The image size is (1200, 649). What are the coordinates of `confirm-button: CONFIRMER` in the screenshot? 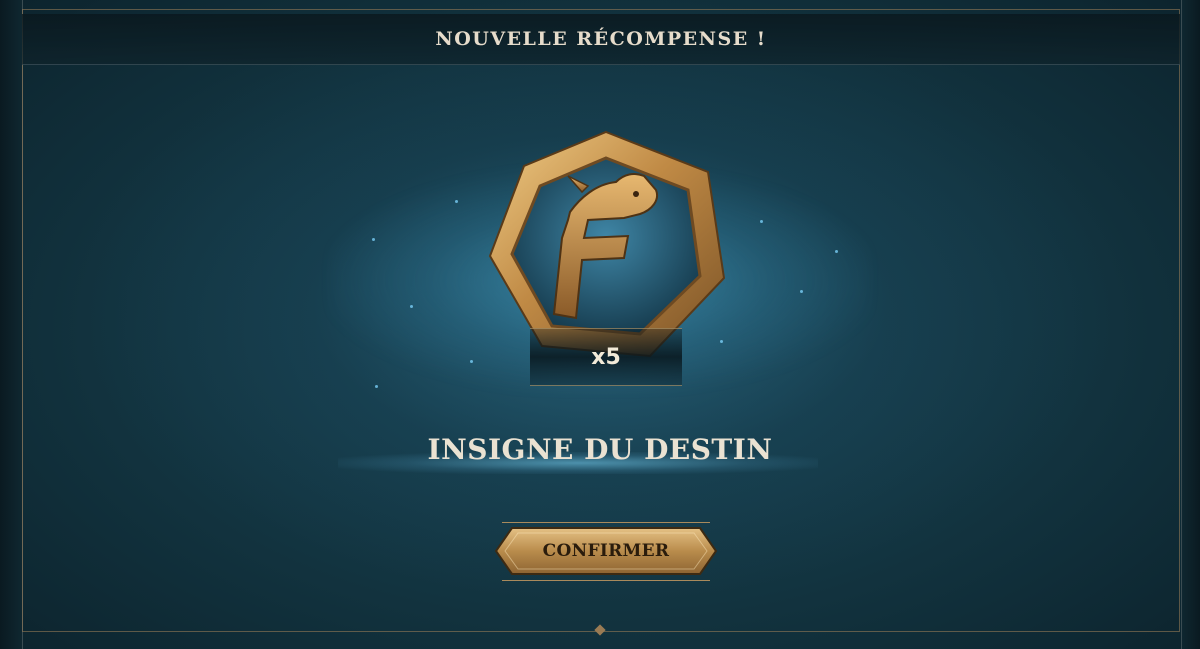 It's located at (606, 551).